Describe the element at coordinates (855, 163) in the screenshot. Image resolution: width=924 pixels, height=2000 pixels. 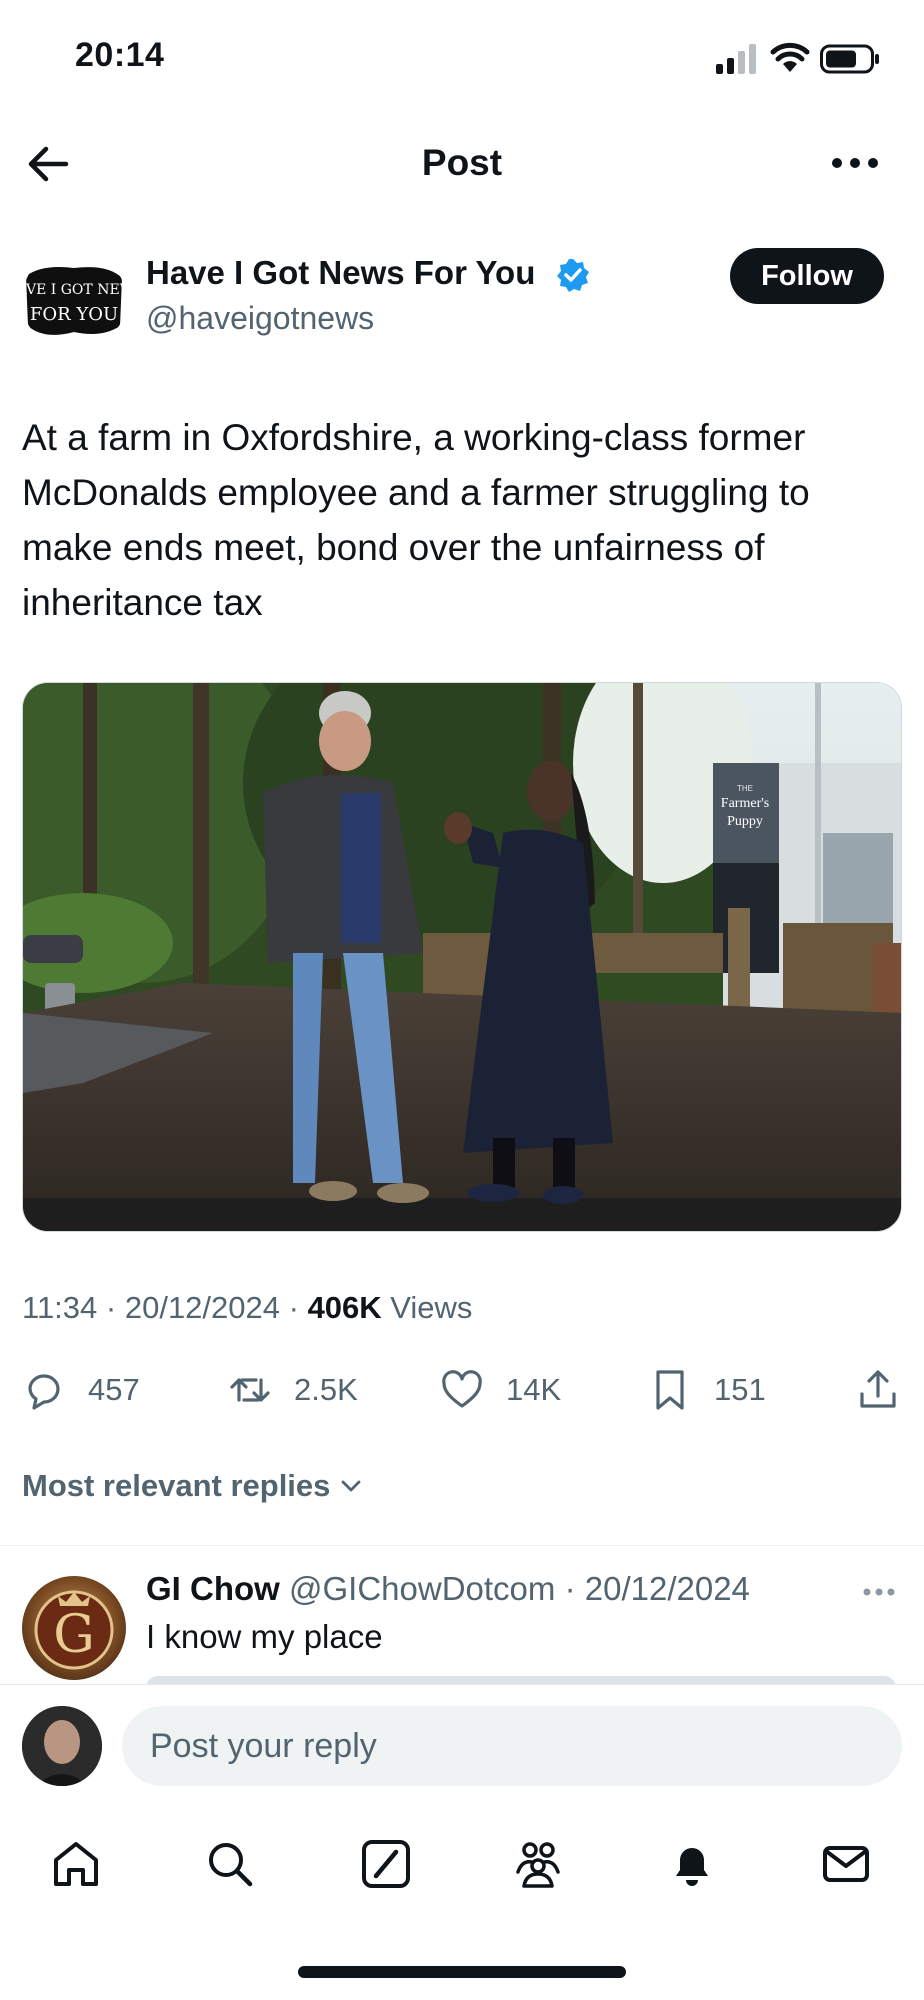
I see `more-options-icon` at that location.